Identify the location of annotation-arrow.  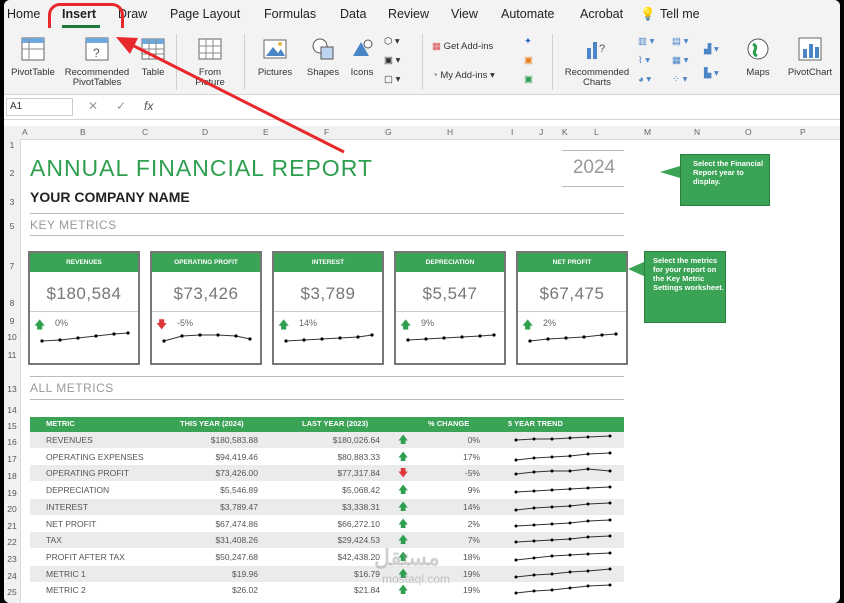
(230, 95).